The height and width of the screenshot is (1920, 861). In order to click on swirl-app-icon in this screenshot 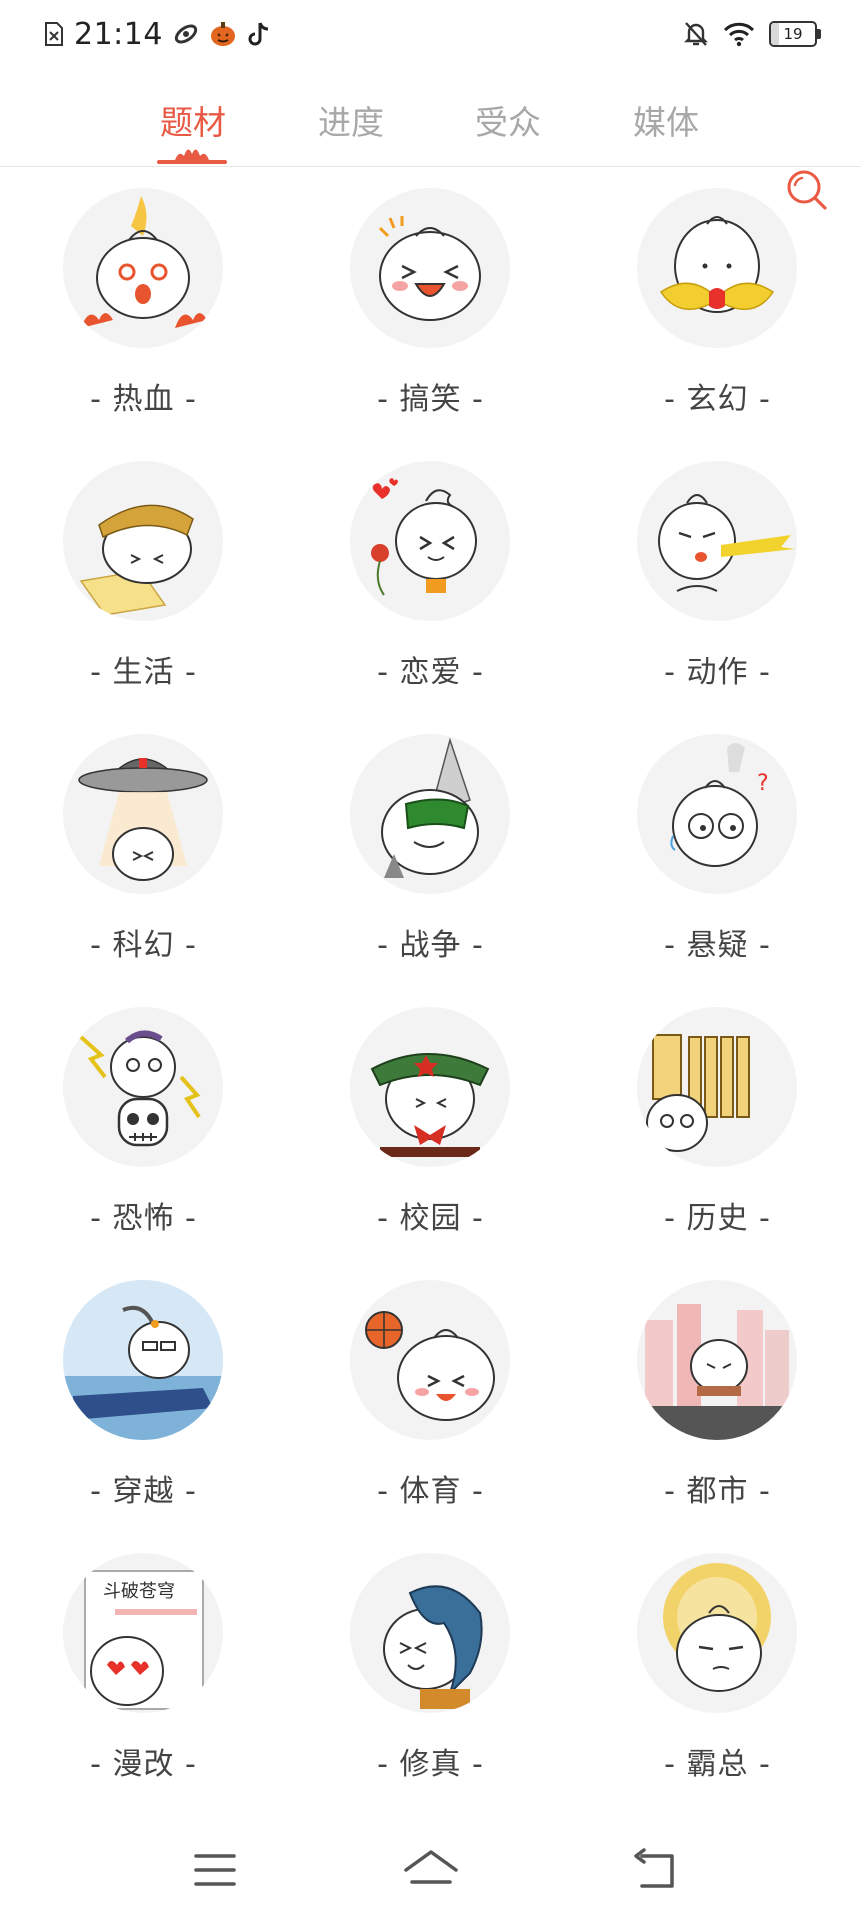, I will do `click(186, 34)`.